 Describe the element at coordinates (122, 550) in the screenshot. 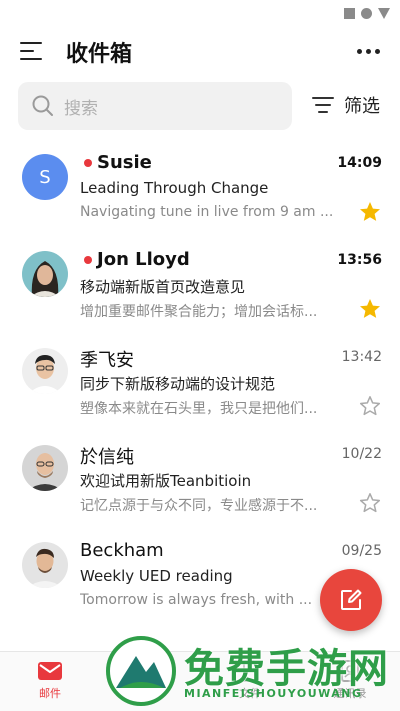

I see `mail-sender: Beckham` at that location.